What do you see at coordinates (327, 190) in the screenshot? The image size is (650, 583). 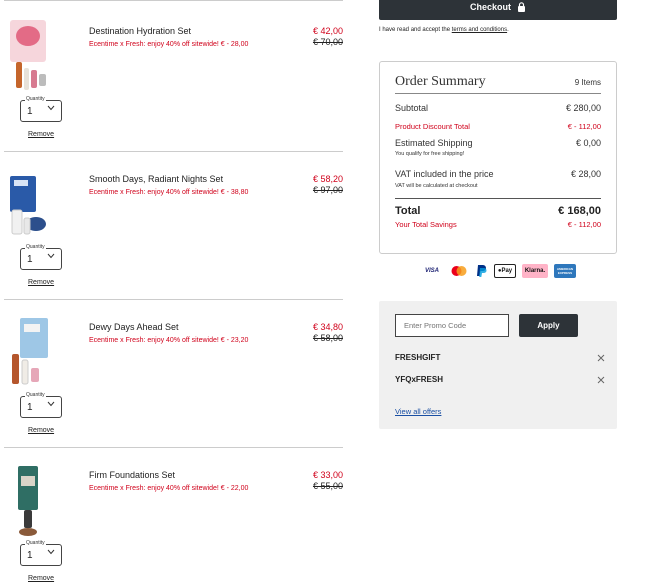 I see `price-was: € 97,00` at bounding box center [327, 190].